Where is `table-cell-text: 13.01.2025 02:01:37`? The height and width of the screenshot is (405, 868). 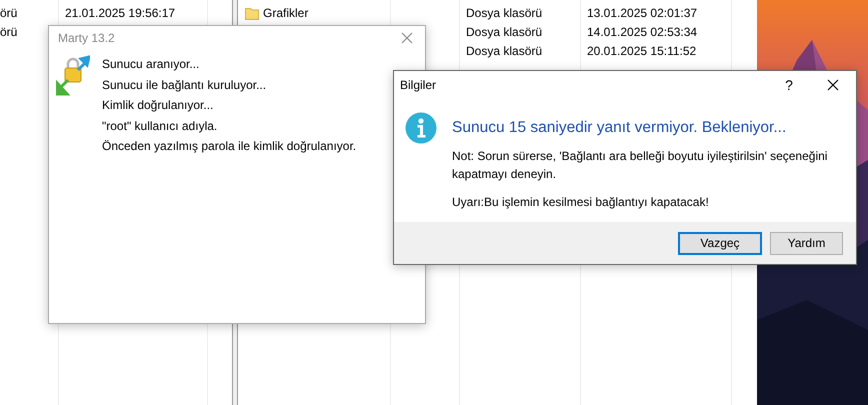 table-cell-text: 13.01.2025 02:01:37 is located at coordinates (642, 13).